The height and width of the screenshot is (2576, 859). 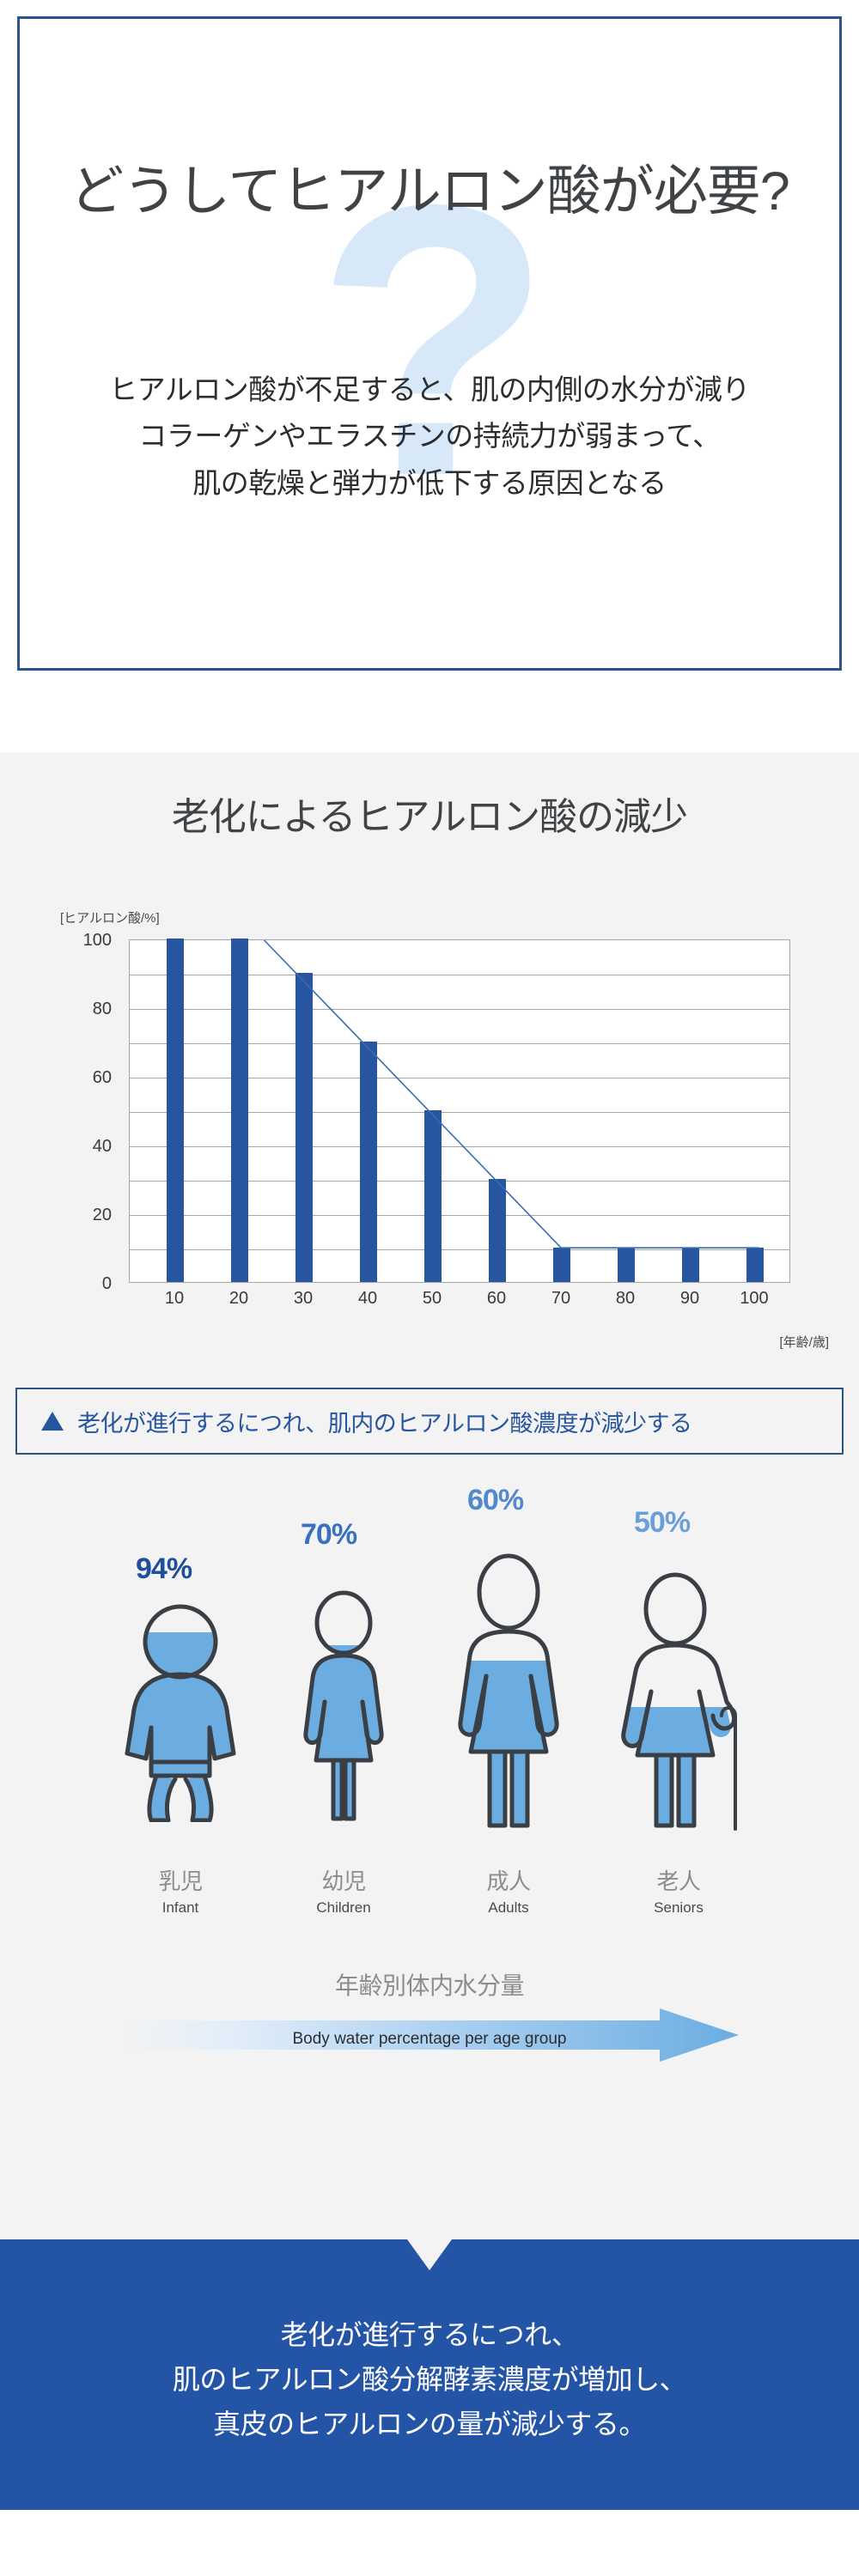 I want to click on pictogram-label-jp: 乳児, so click(x=181, y=1881).